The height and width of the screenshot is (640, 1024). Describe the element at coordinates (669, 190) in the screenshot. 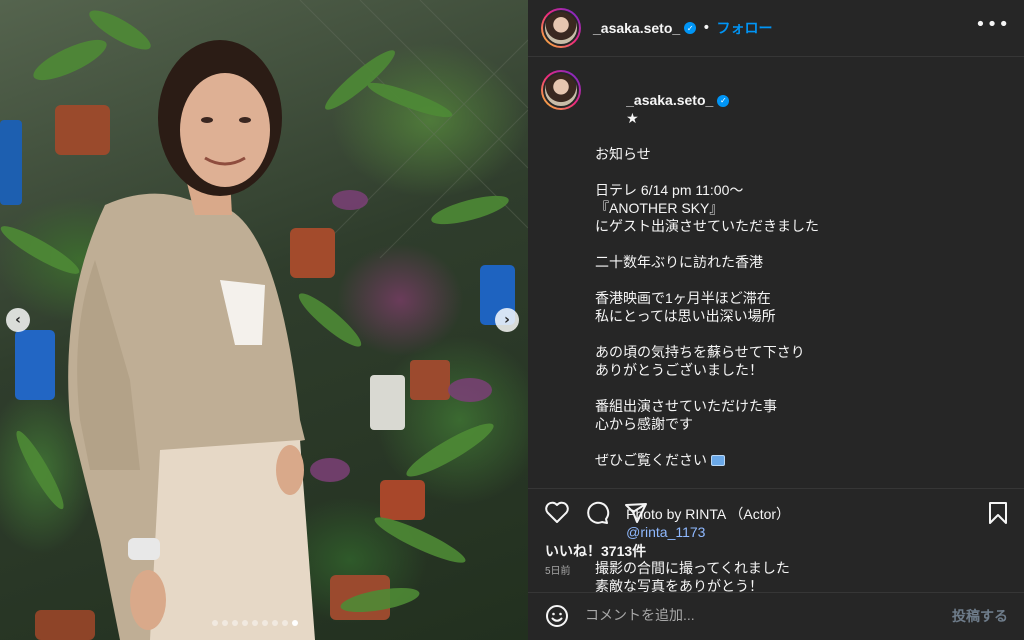

I see `caption-line: 日テレ 6/14 pm 11:00〜` at that location.